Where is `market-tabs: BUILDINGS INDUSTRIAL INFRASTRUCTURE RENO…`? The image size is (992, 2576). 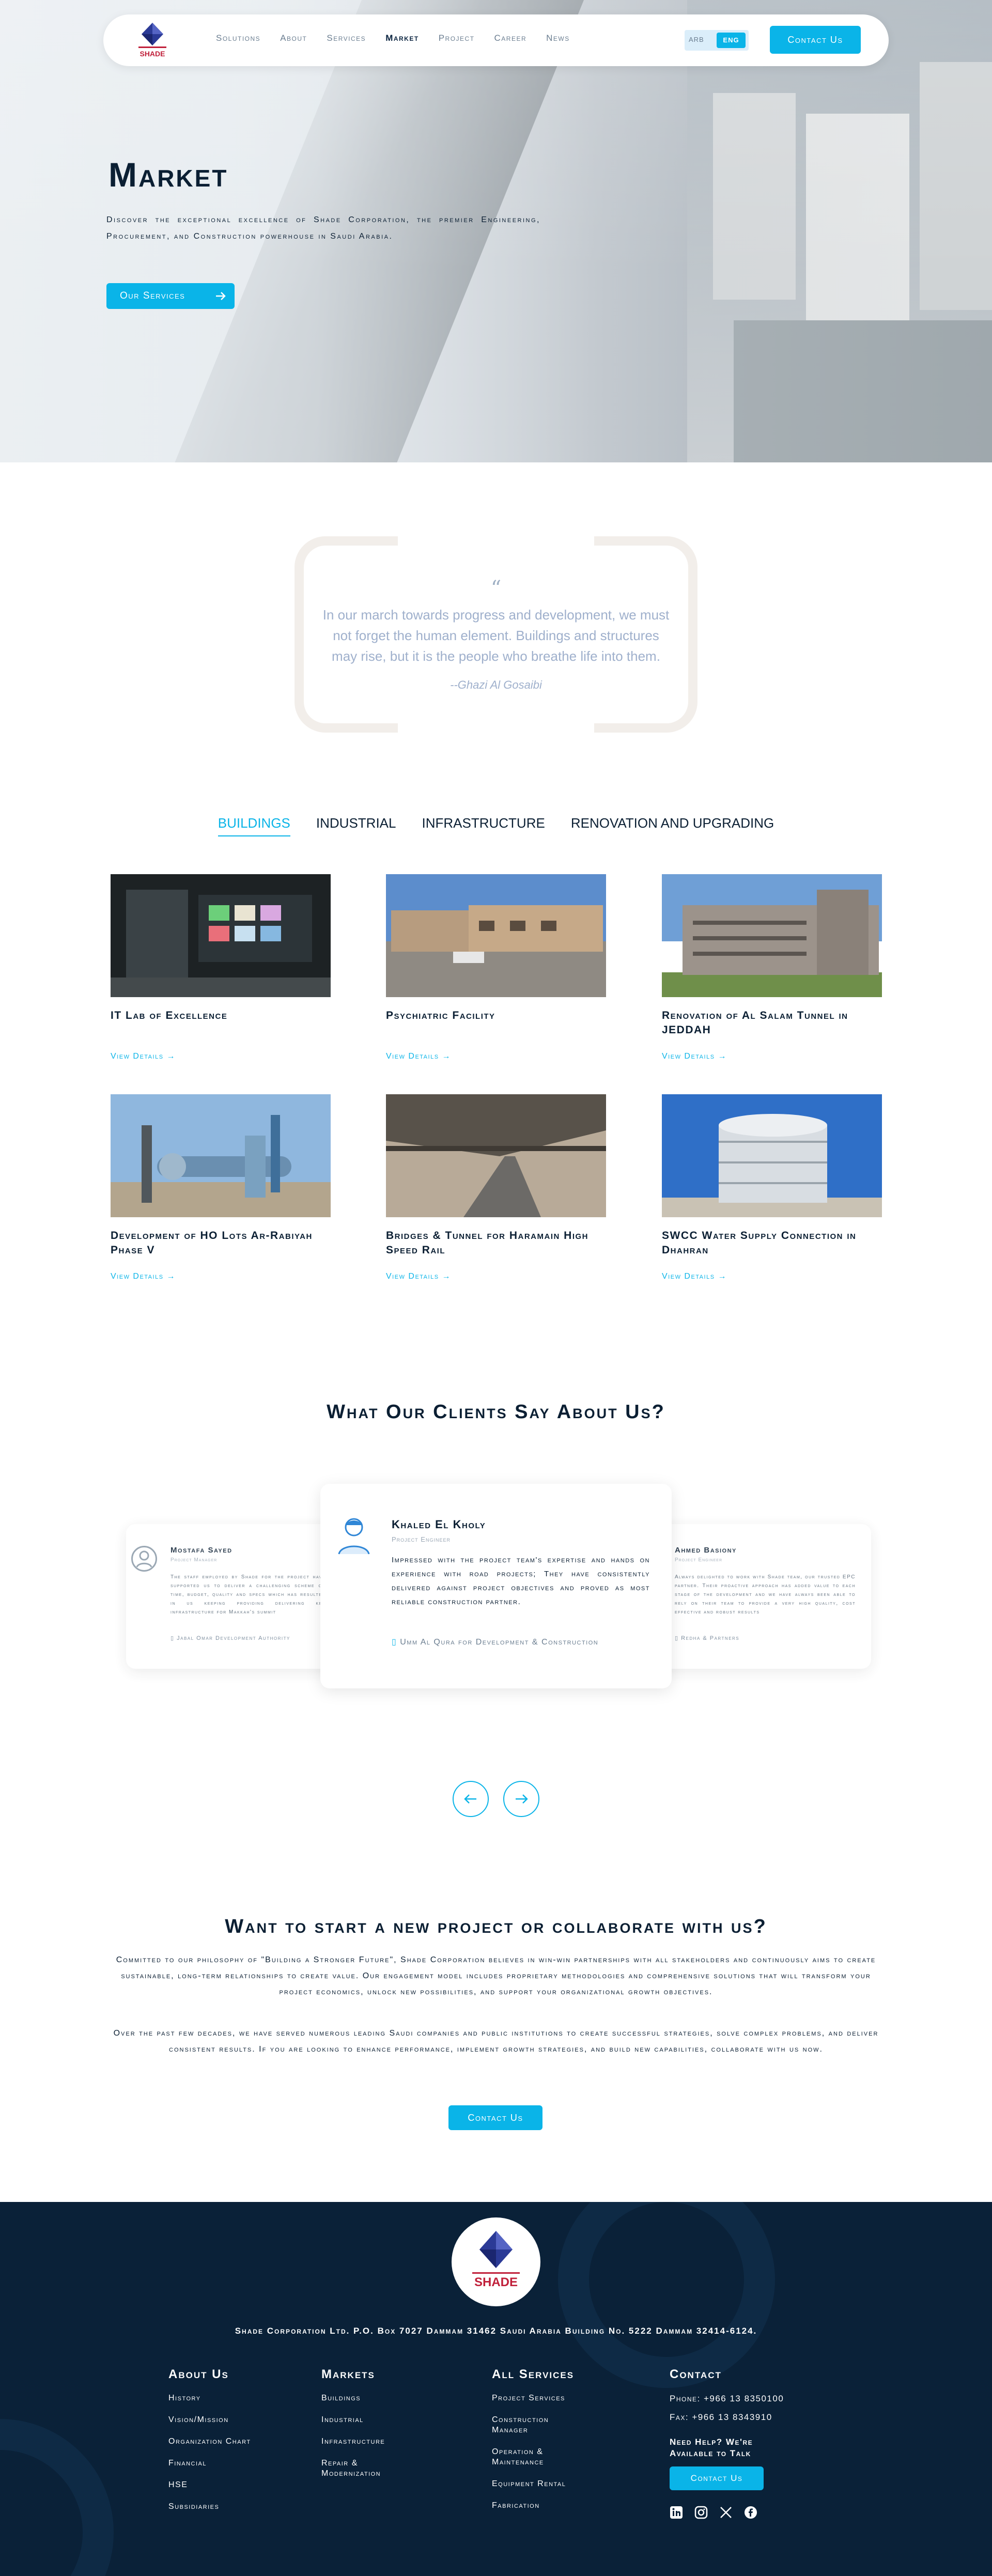
market-tabs: BUILDINGS INDUSTRIAL INFRASTRUCTURE RENO… is located at coordinates (496, 825).